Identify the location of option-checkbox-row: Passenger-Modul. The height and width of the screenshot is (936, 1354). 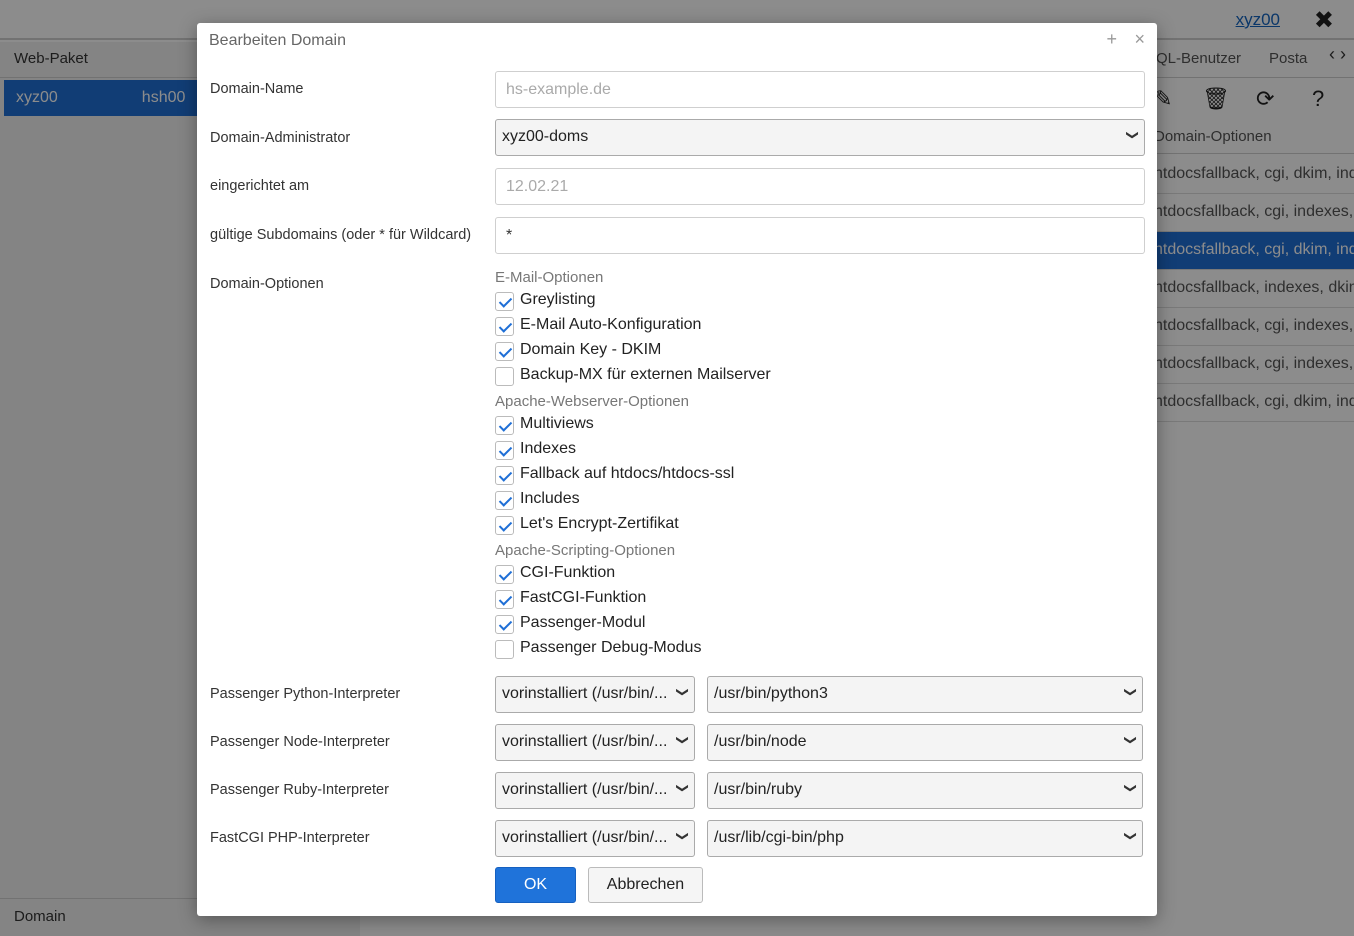
(695, 625).